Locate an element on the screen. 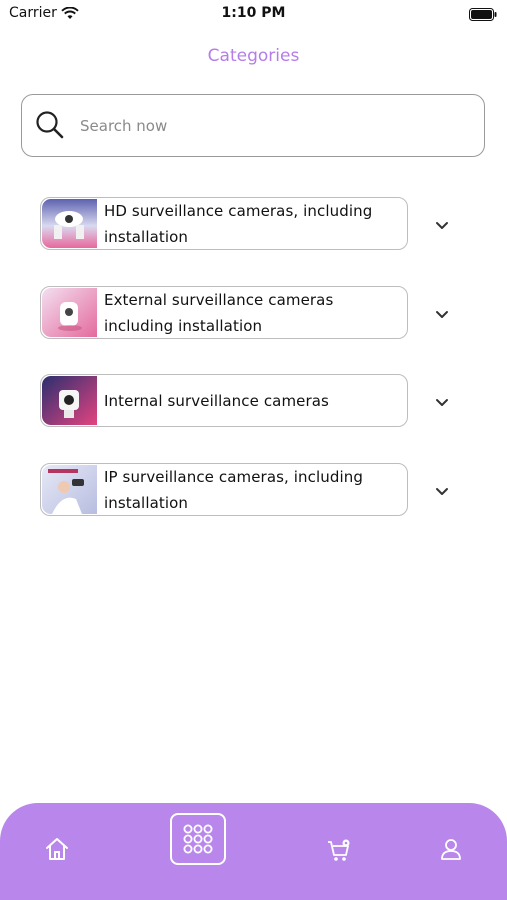 The height and width of the screenshot is (900, 507). page-title: Categories is located at coordinates (253, 56).